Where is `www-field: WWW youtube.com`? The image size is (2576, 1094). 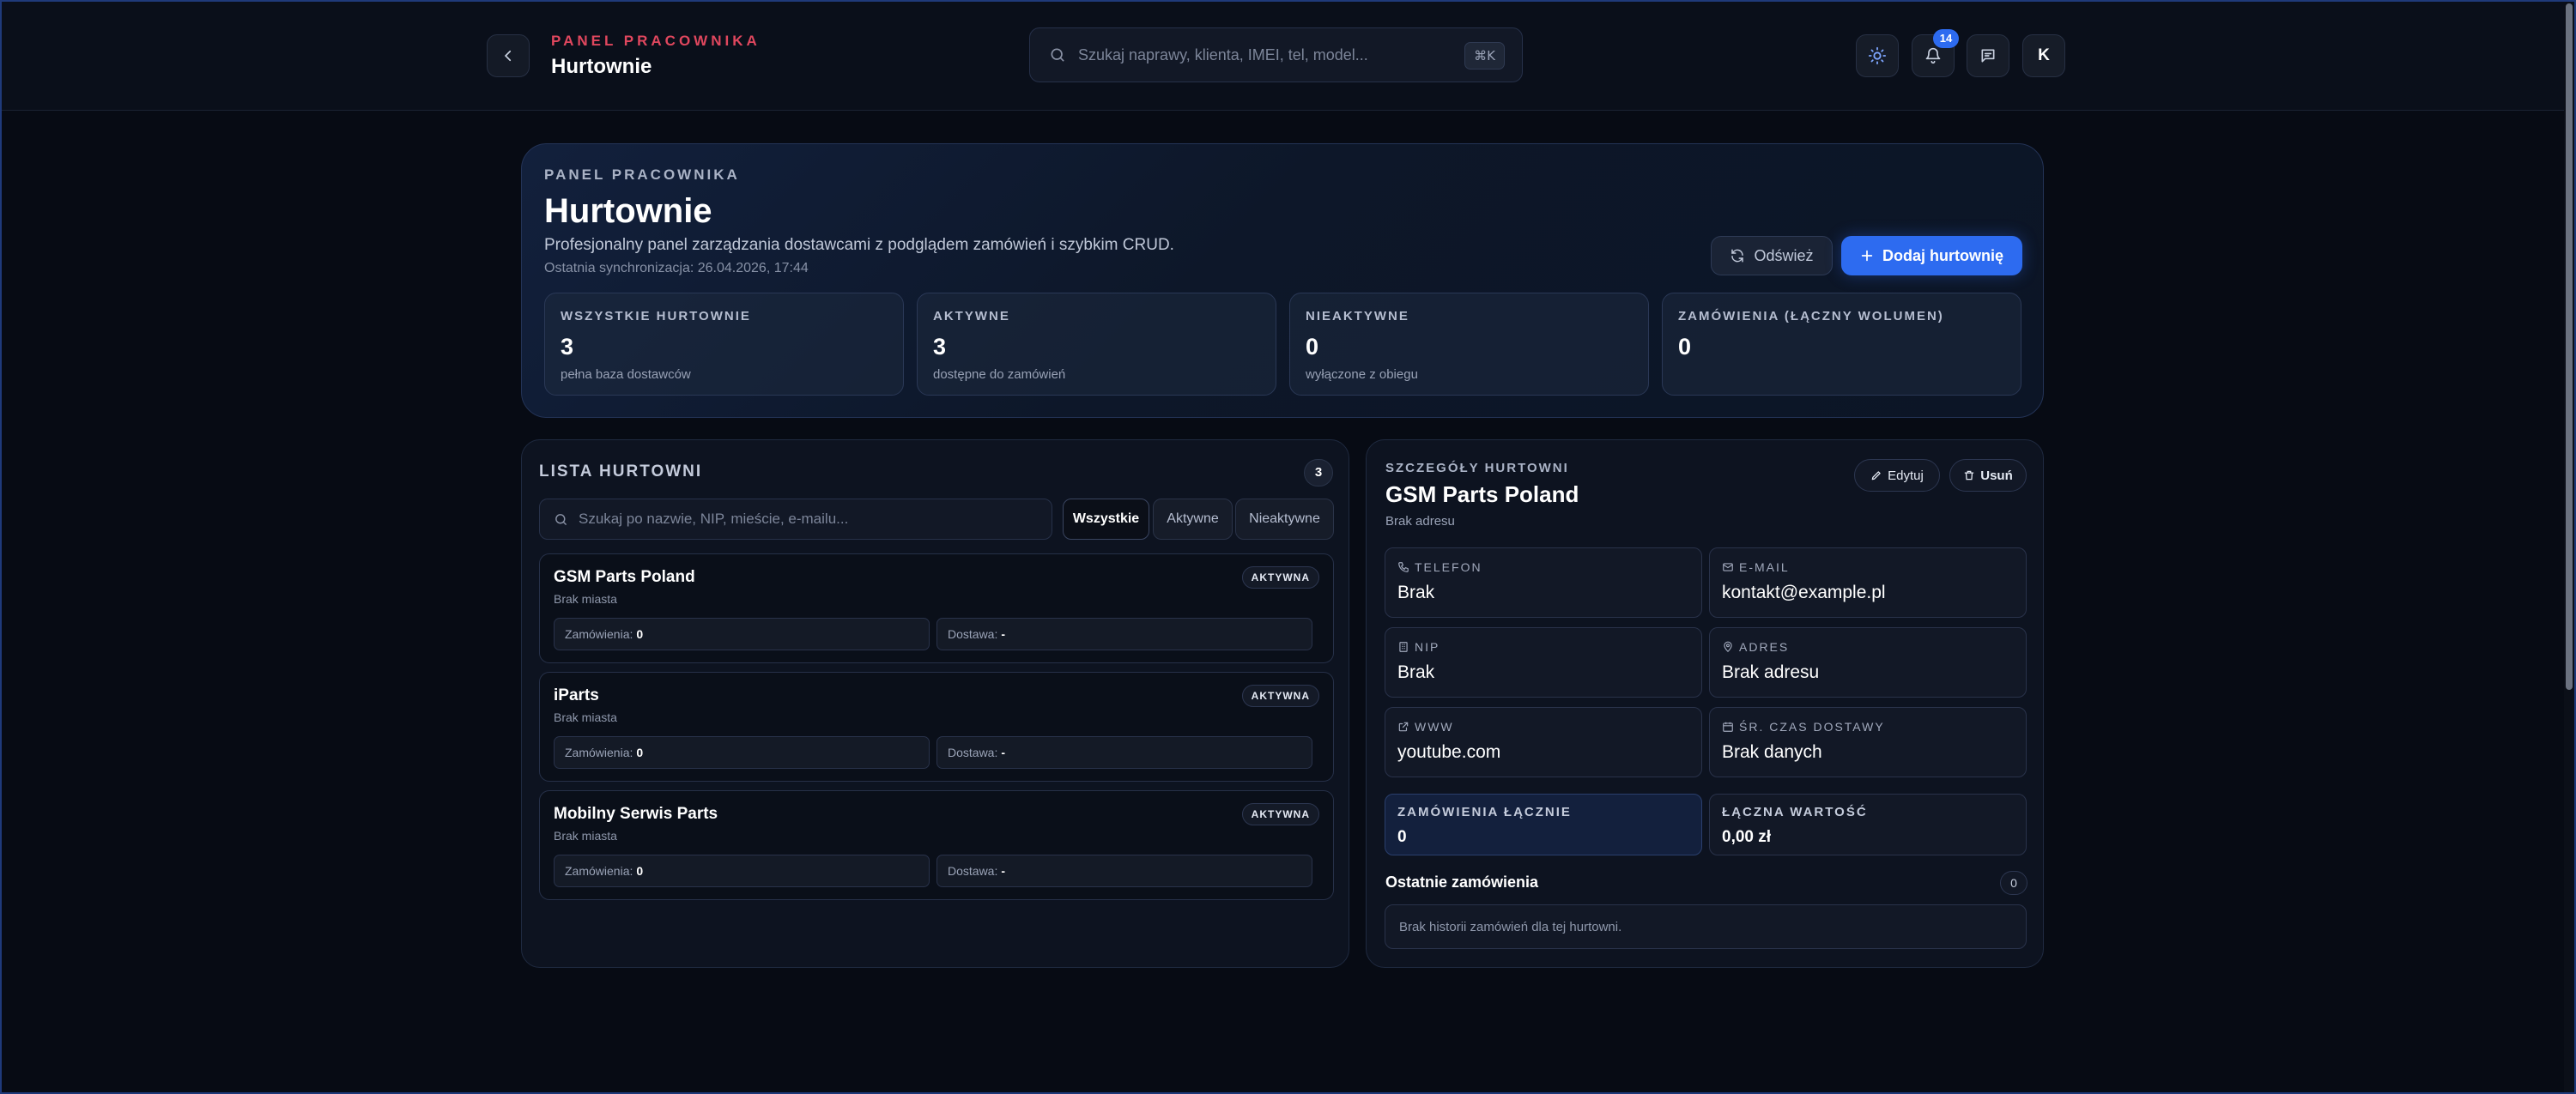
www-field: WWW youtube.com is located at coordinates (1543, 742).